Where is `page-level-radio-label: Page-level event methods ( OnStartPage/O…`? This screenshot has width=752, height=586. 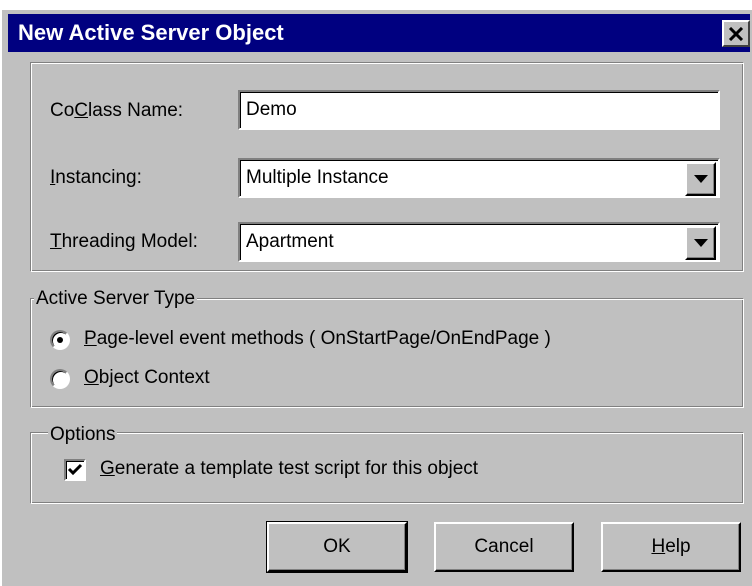
page-level-radio-label: Page-level event methods ( OnStartPage/O… is located at coordinates (317, 339).